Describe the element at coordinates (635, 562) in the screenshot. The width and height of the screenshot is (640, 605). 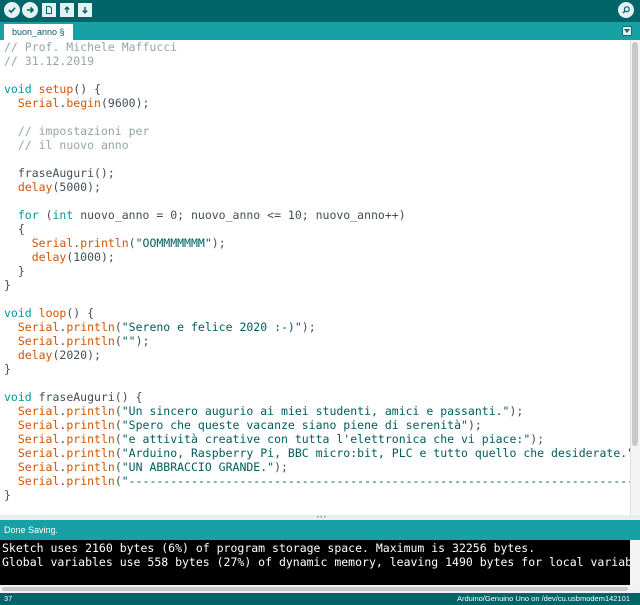
I see `console-scrollbar` at that location.